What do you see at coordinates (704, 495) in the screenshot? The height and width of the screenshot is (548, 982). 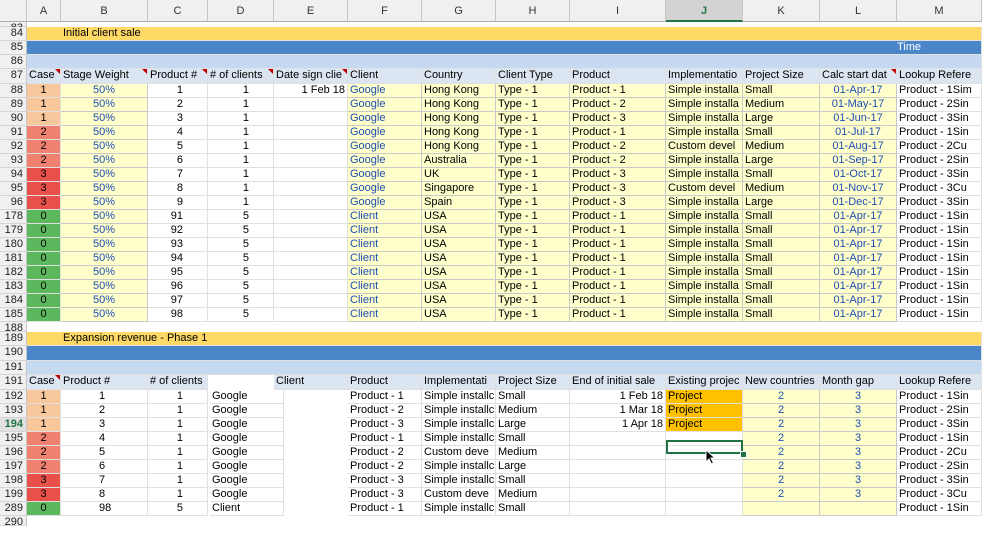 I see `existing-project-cell` at bounding box center [704, 495].